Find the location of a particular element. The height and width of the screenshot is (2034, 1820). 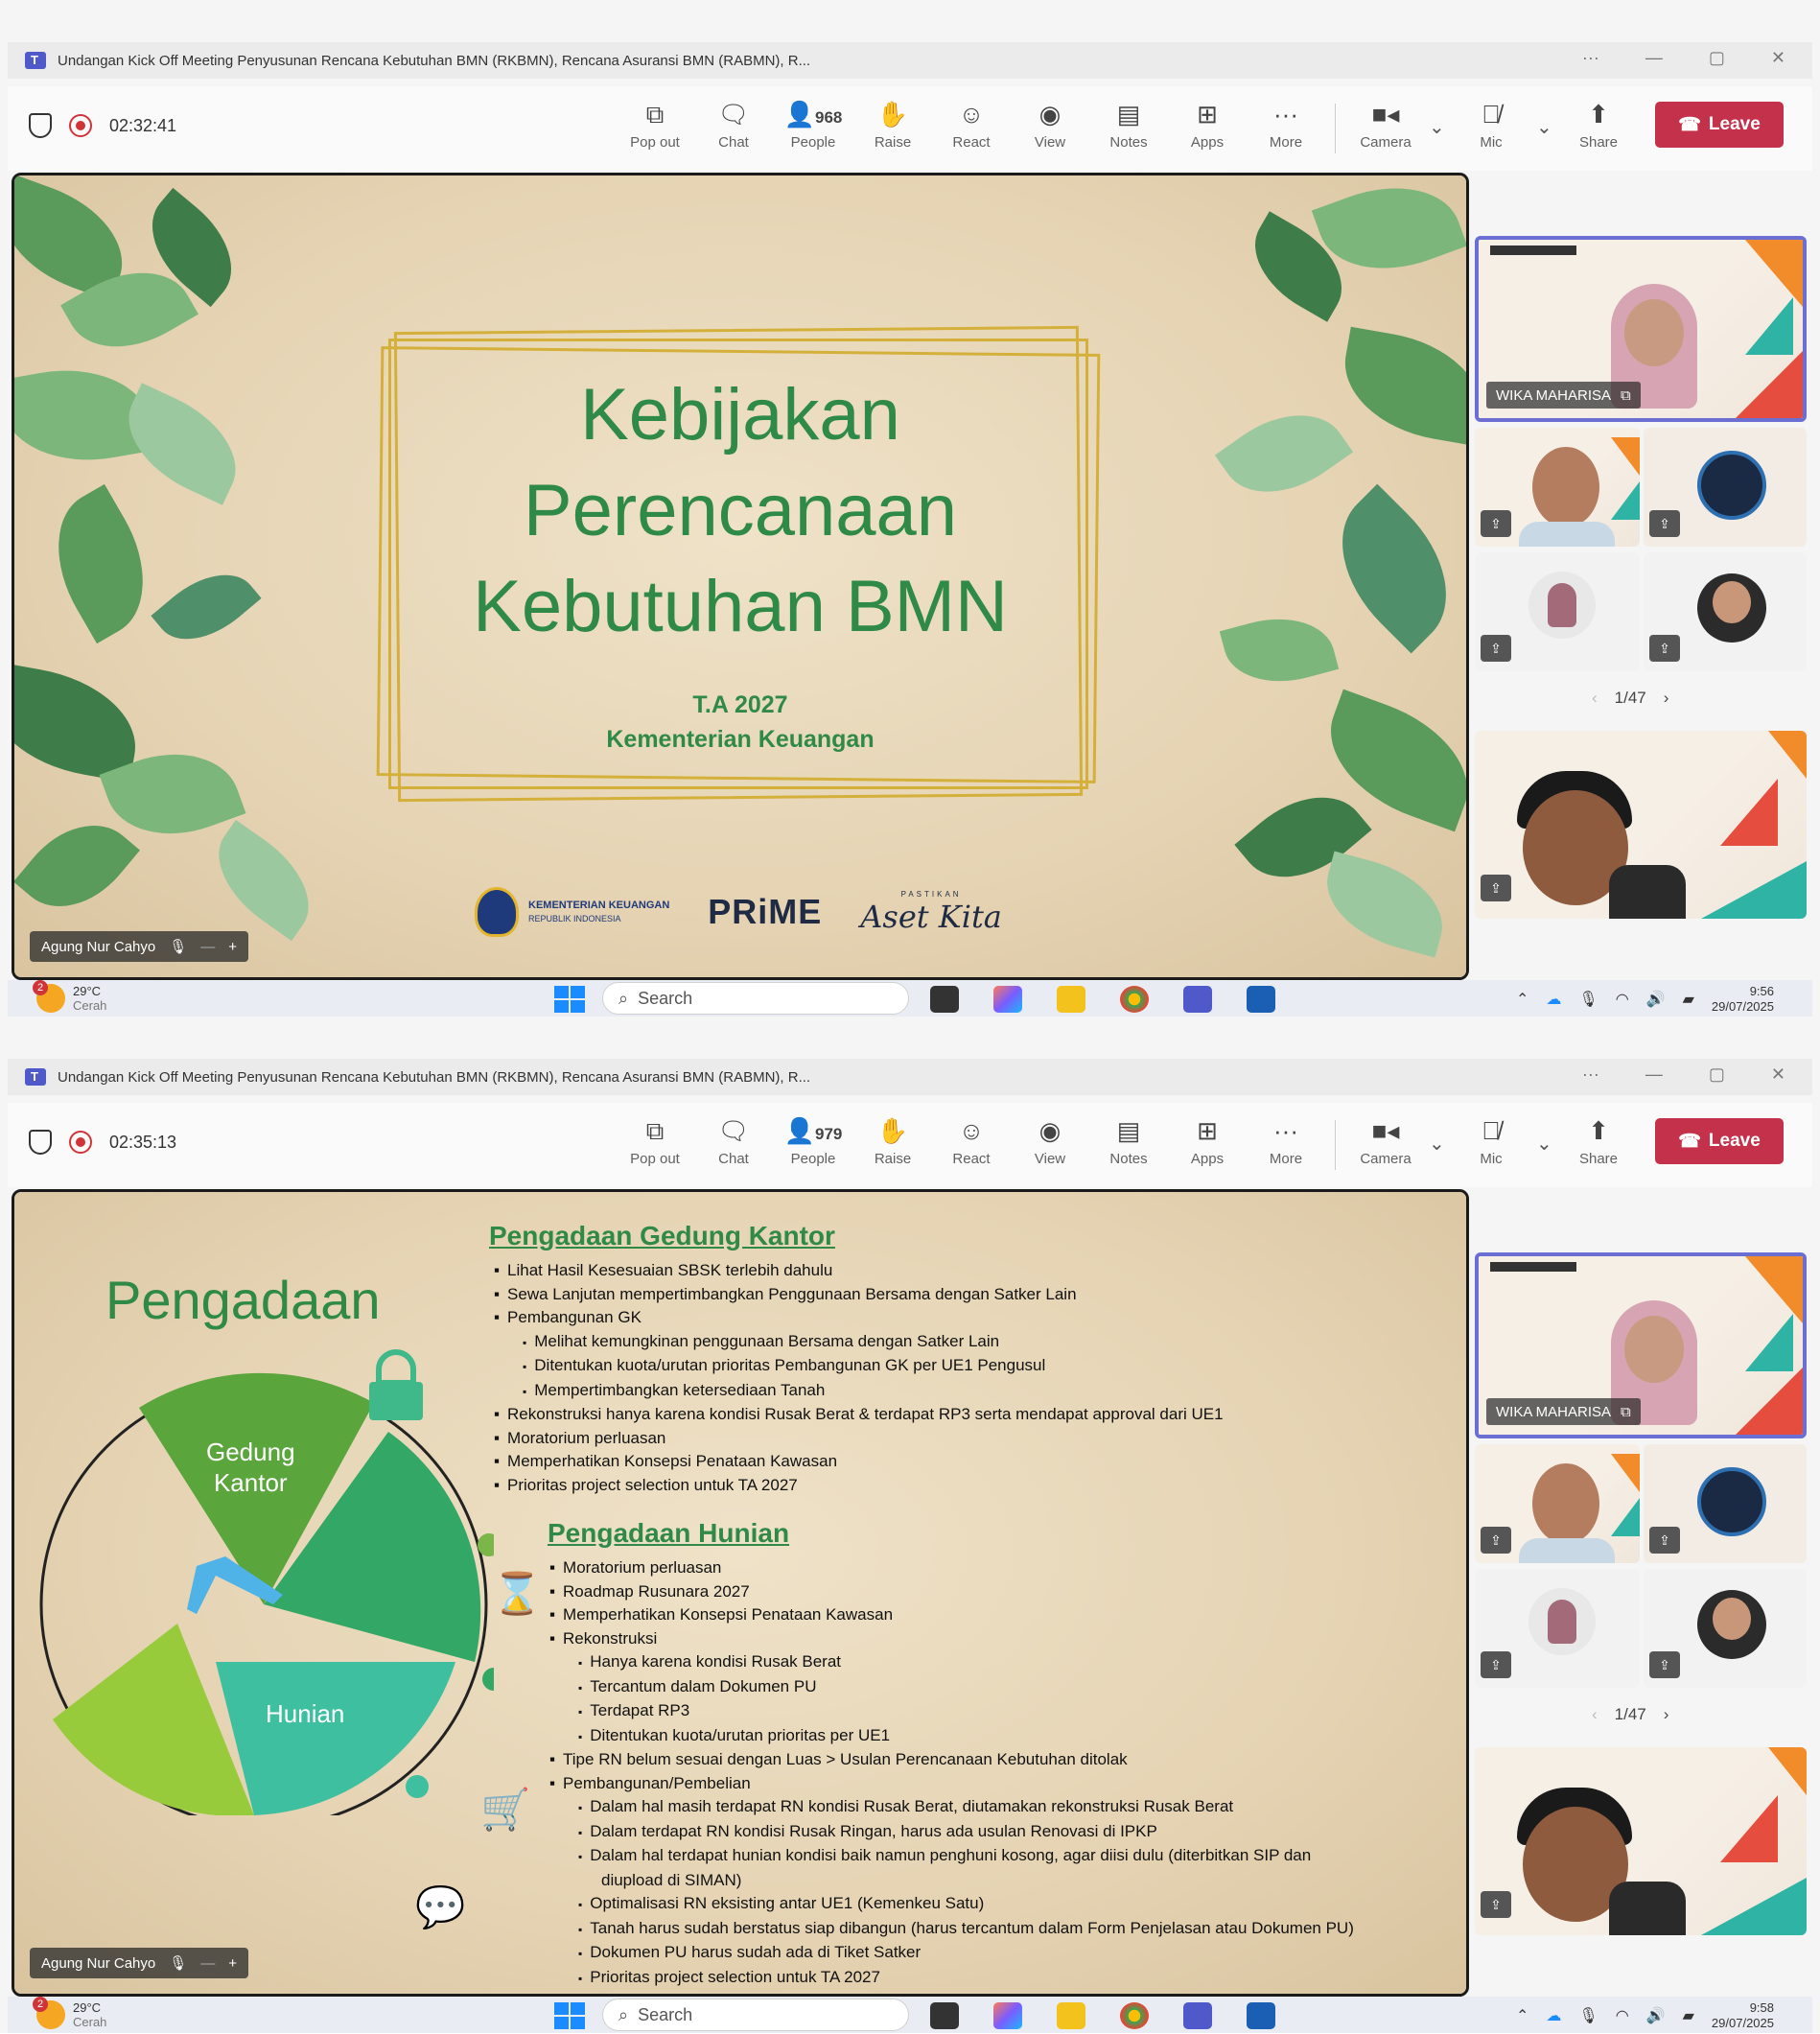

people-button: 👤979 People is located at coordinates (813, 1140).